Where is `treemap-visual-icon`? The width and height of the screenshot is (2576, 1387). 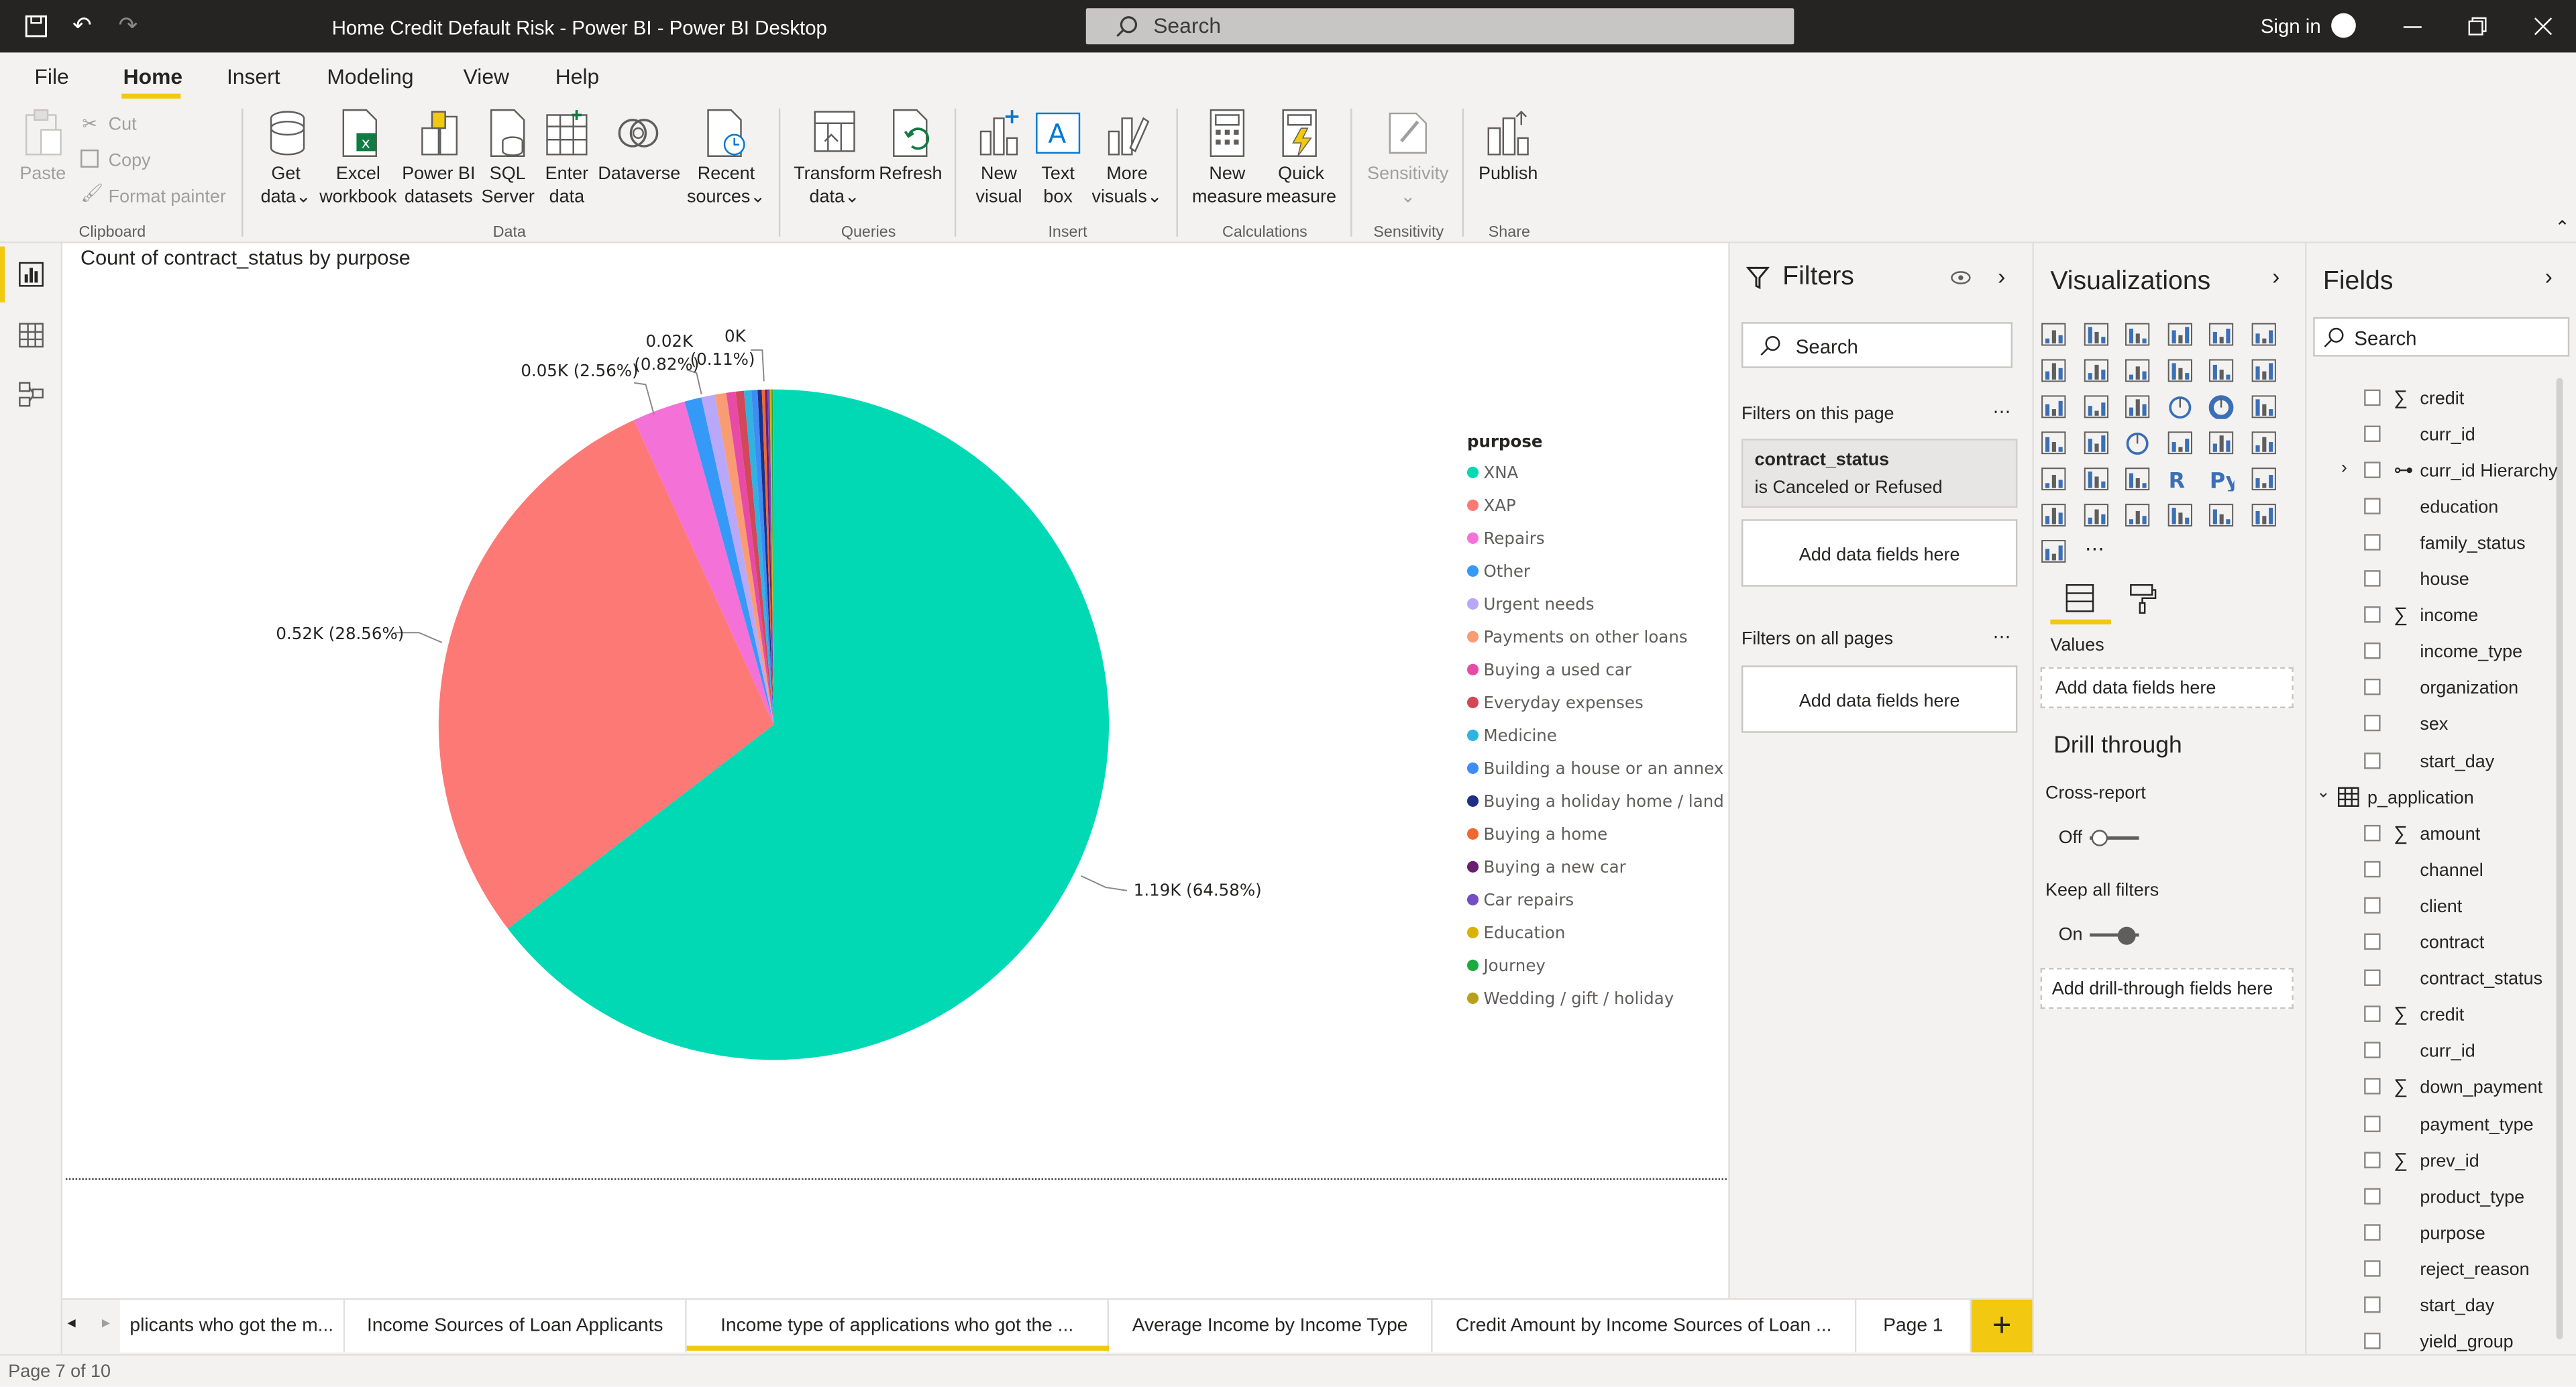 treemap-visual-icon is located at coordinates (2263, 406).